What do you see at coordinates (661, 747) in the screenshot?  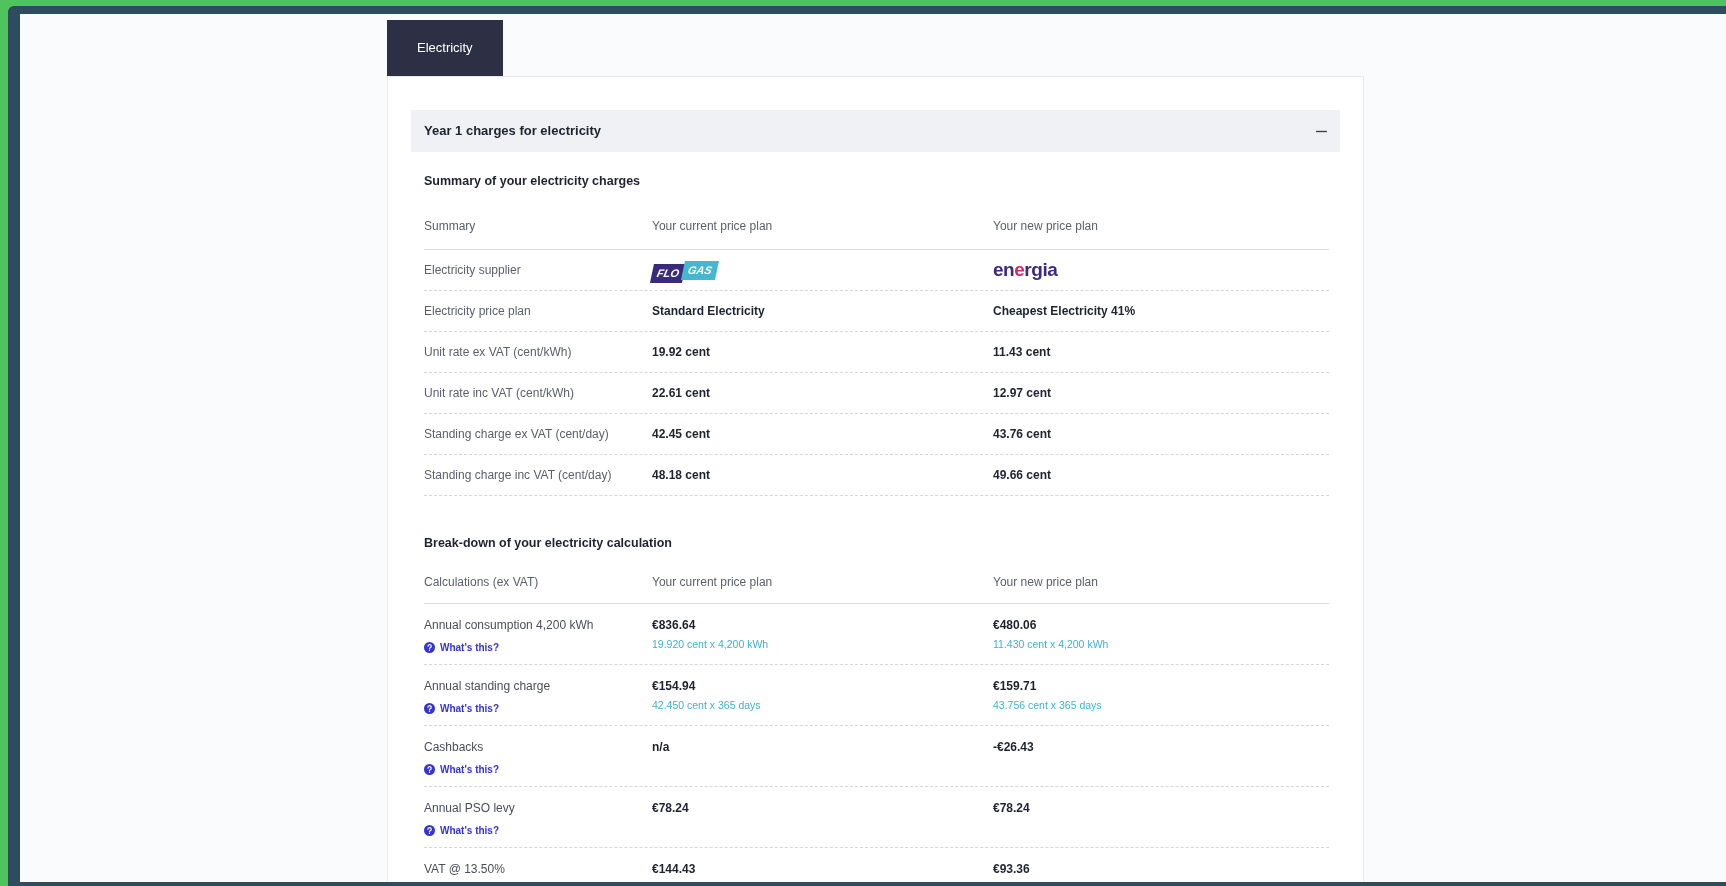 I see `amount: n/a` at bounding box center [661, 747].